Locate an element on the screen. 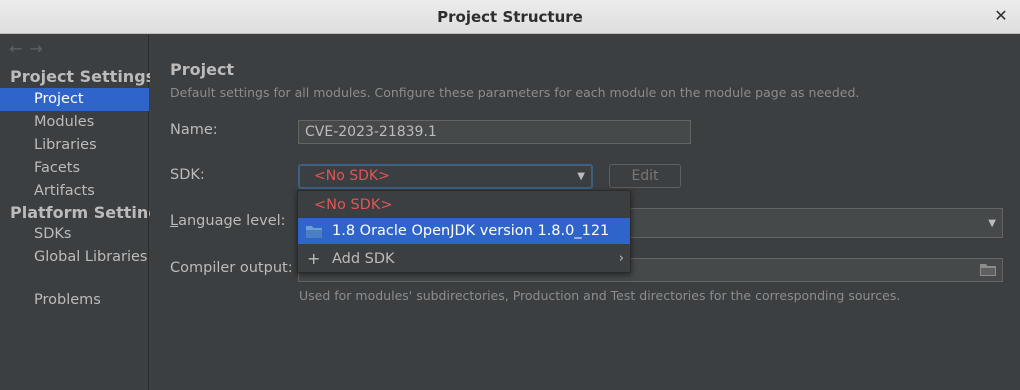 This screenshot has width=1020, height=390. sidebar-item-problems: Problems is located at coordinates (74, 300).